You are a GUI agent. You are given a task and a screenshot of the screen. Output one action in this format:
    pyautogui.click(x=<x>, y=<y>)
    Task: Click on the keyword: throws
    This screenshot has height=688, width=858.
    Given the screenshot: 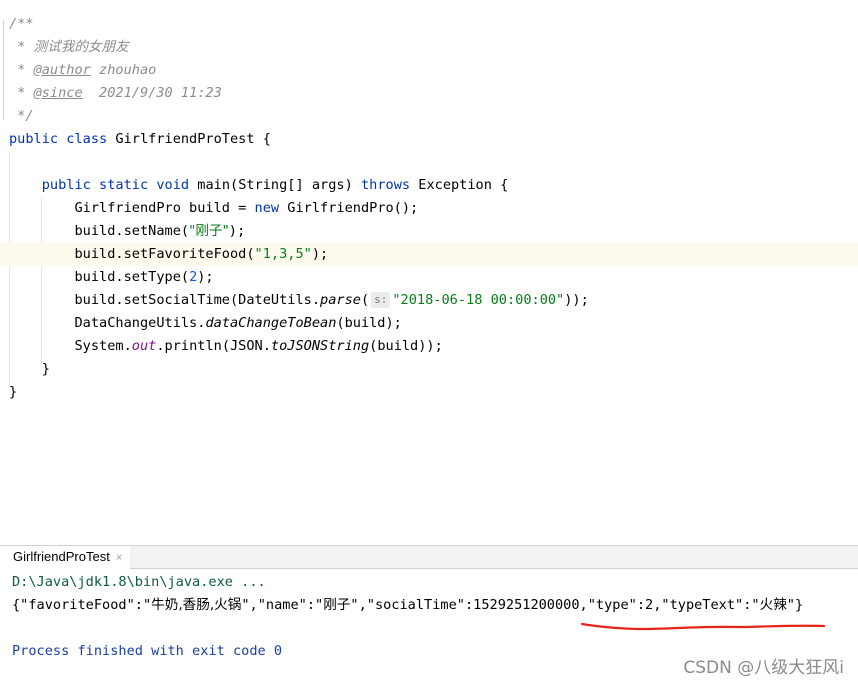 What is the action you would take?
    pyautogui.click(x=385, y=185)
    